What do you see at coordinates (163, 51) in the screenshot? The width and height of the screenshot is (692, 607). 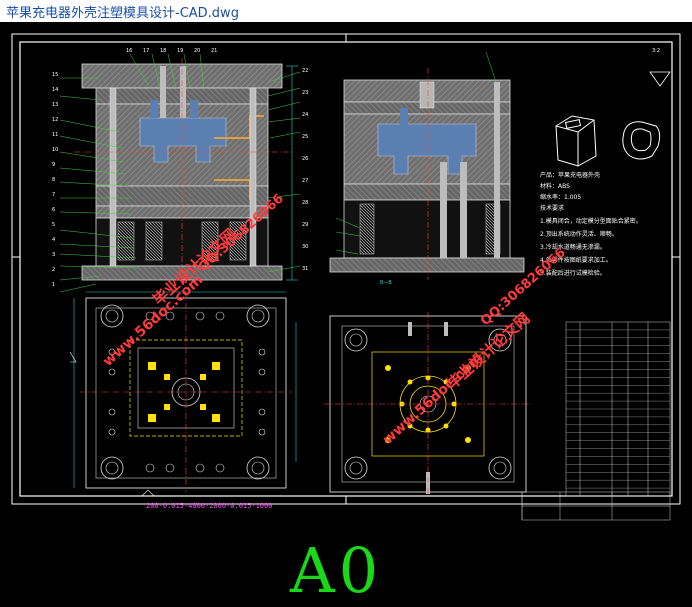 I see `part-label: 18` at bounding box center [163, 51].